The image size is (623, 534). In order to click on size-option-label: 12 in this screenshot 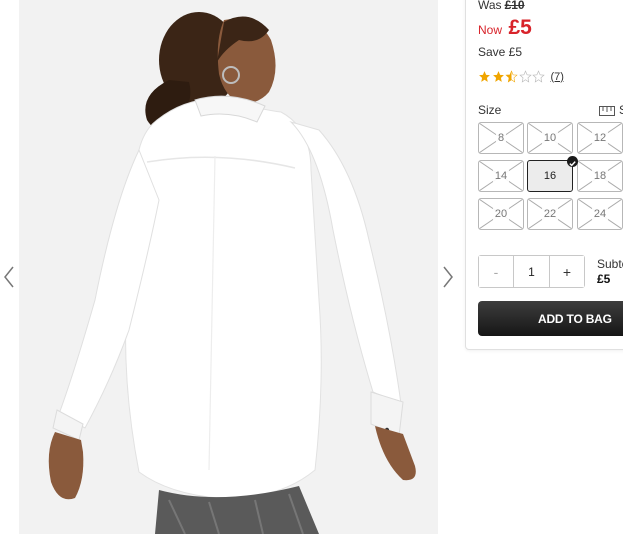, I will do `click(600, 138)`.